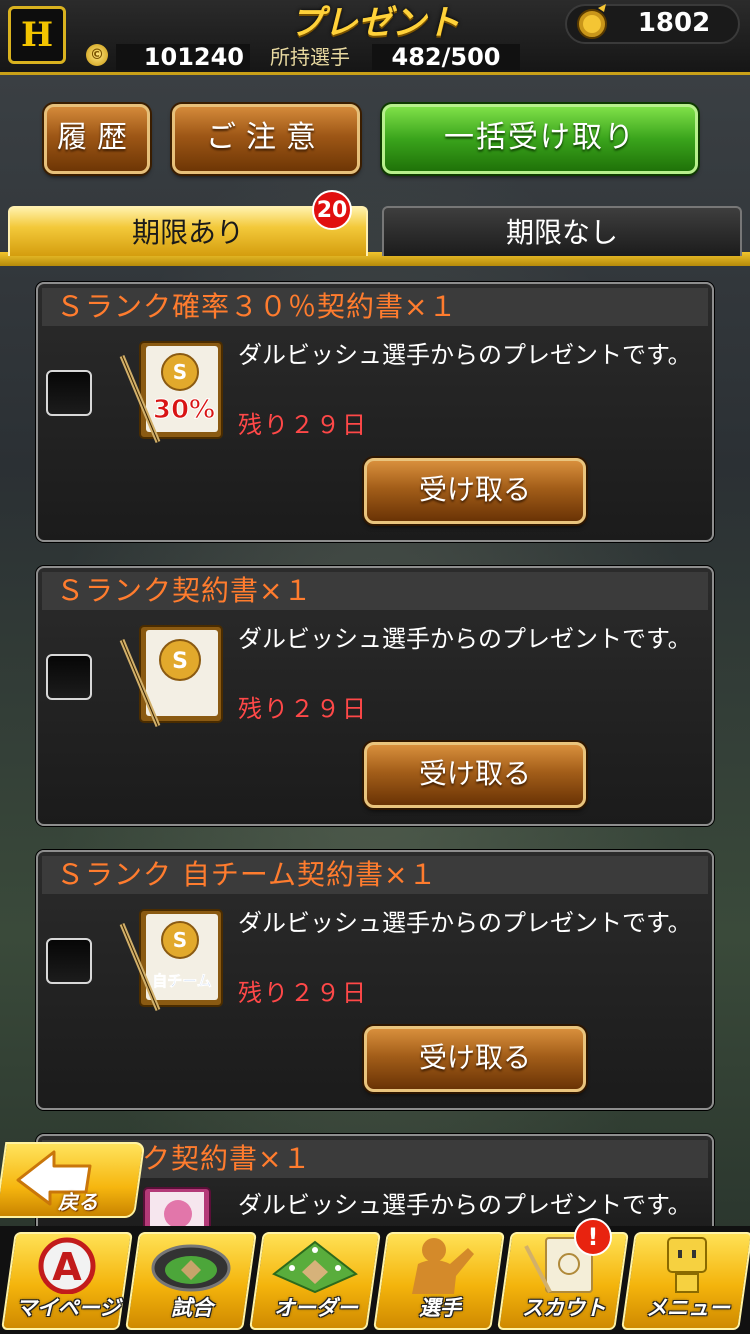  What do you see at coordinates (443, 1266) in the screenshot?
I see `player-icon` at bounding box center [443, 1266].